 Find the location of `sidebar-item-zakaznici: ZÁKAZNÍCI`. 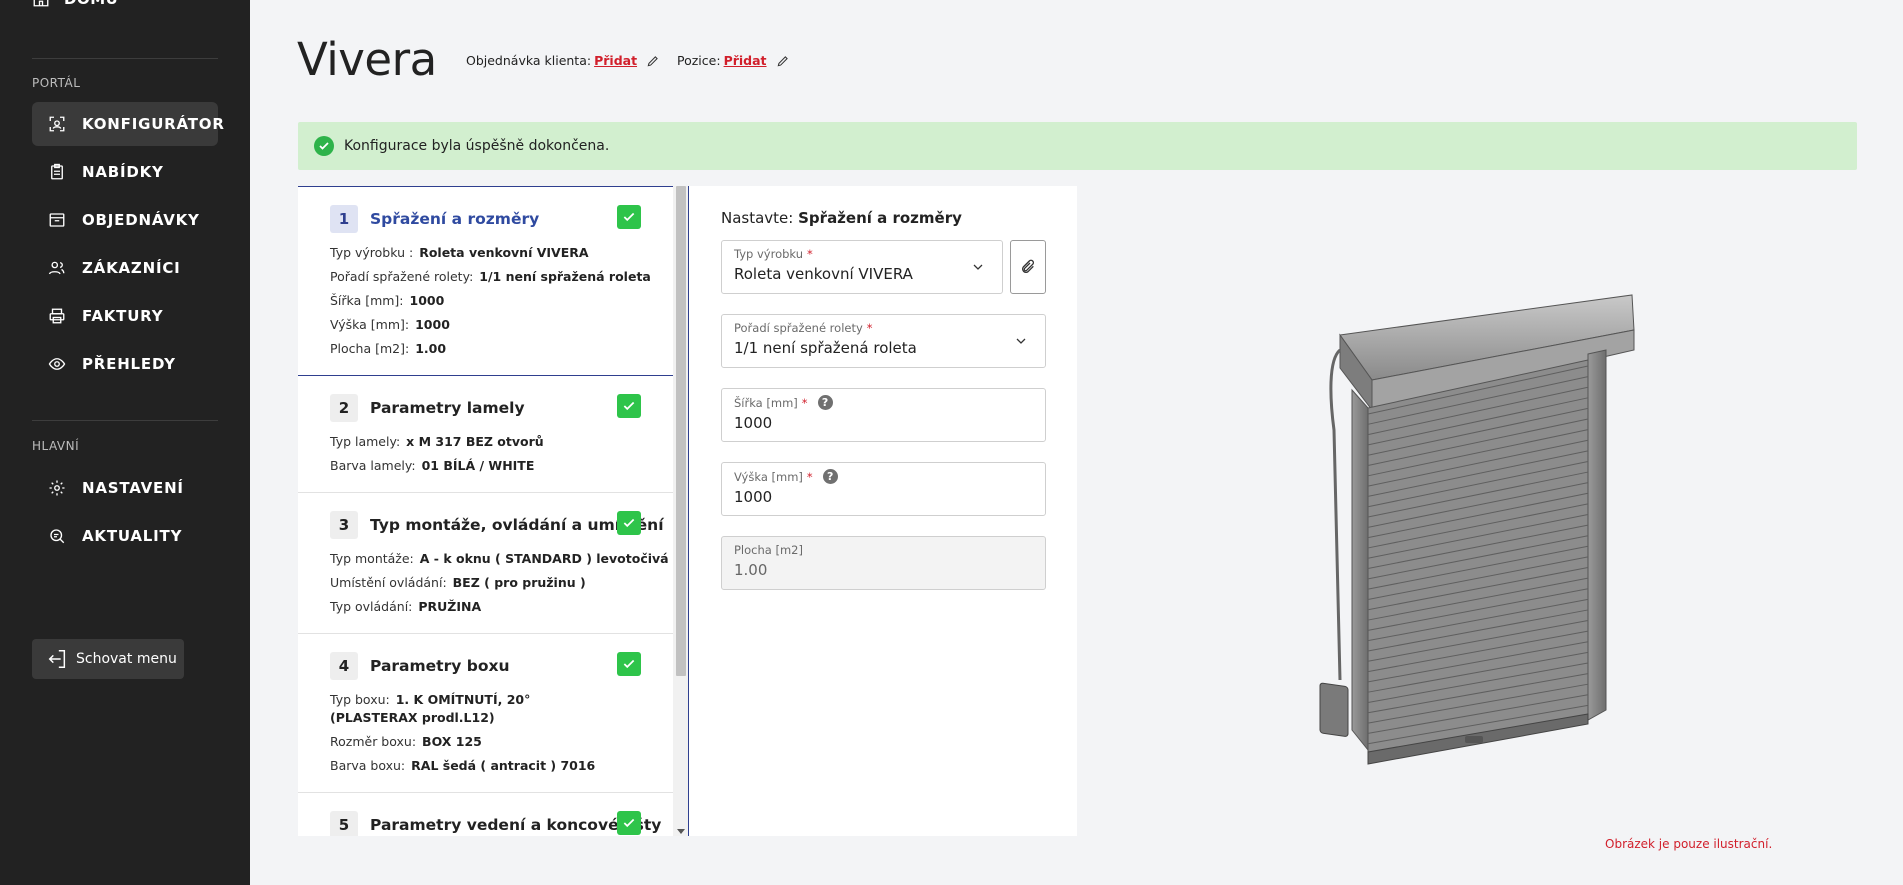

sidebar-item-zakaznici: ZÁKAZNÍCI is located at coordinates (125, 268).